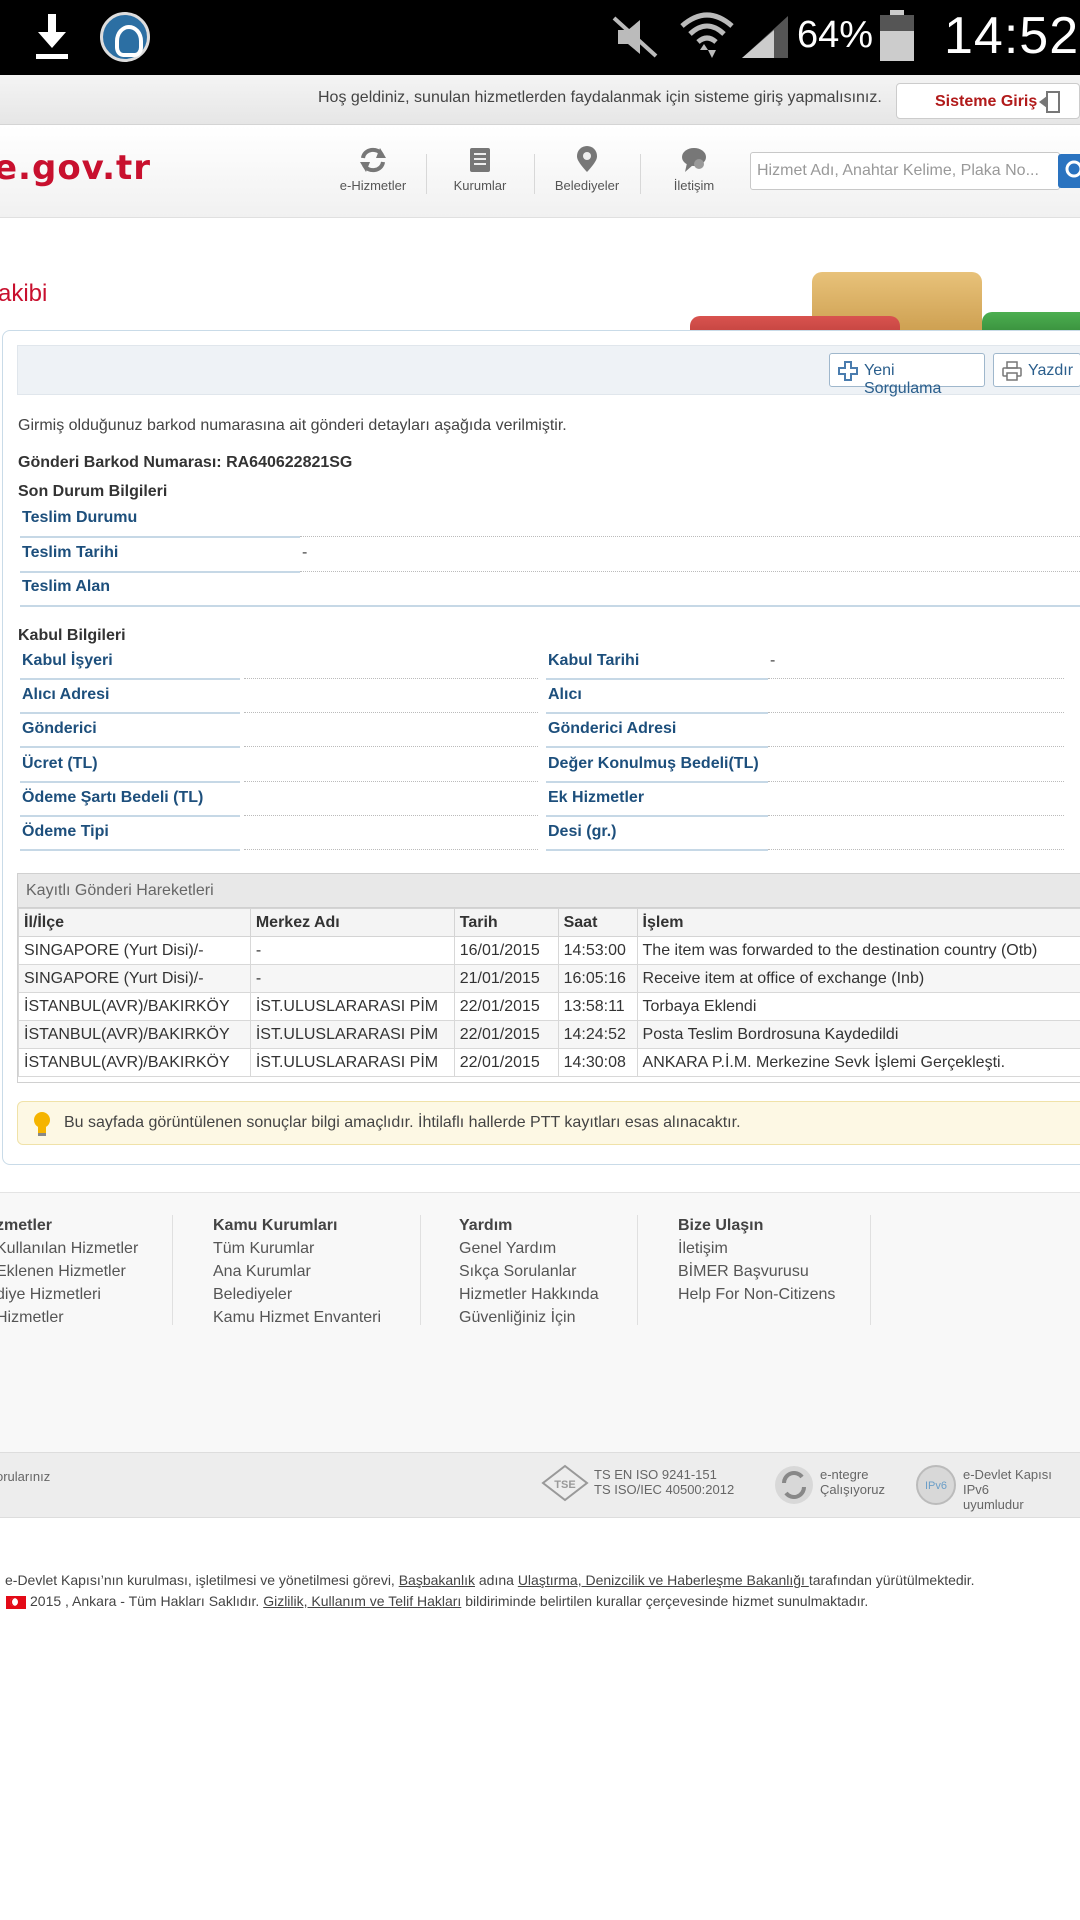 This screenshot has width=1080, height=1920. Describe the element at coordinates (1072, 169) in the screenshot. I see `search-icon` at that location.